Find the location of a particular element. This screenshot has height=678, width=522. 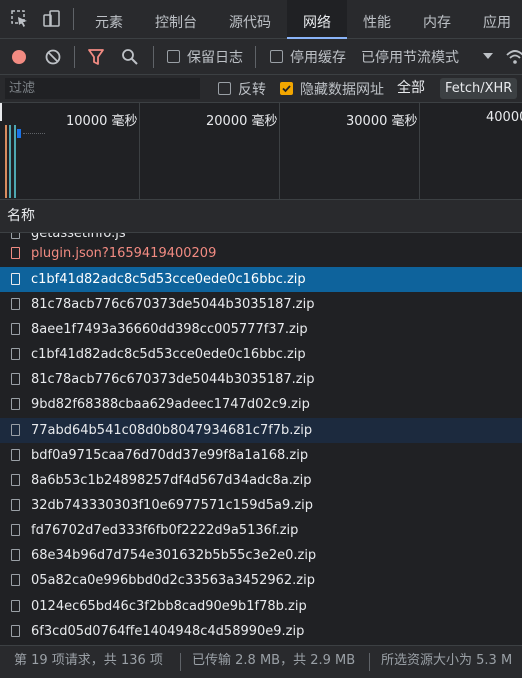

column-header-name: 名称 is located at coordinates (261, 216).